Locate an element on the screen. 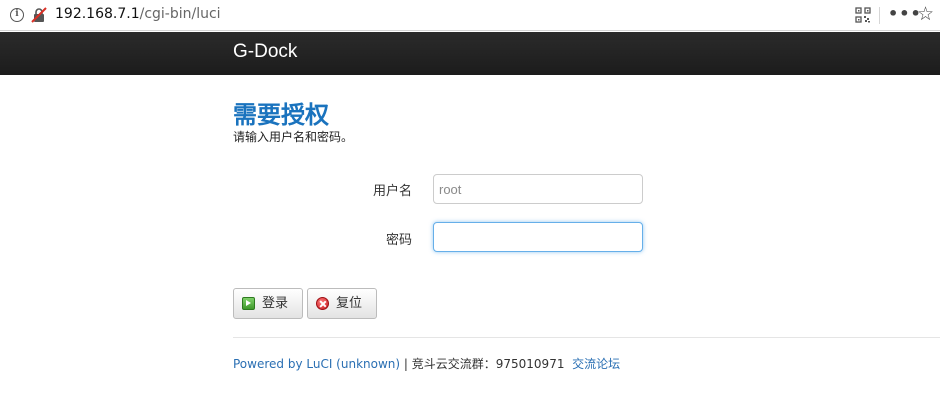 The height and width of the screenshot is (415, 940). powered-by-link: Powered by LuCI (unknown) is located at coordinates (316, 364).